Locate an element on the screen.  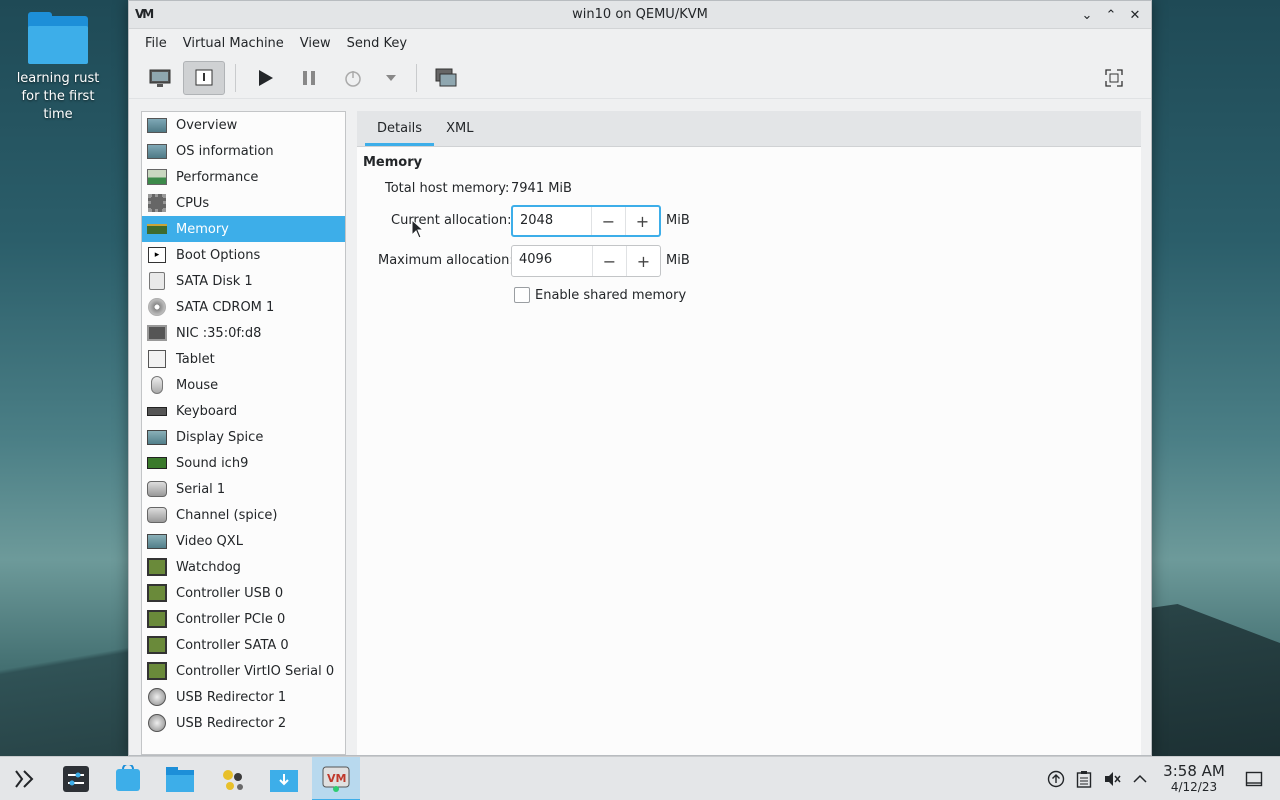
power-icon is located at coordinates (353, 78).